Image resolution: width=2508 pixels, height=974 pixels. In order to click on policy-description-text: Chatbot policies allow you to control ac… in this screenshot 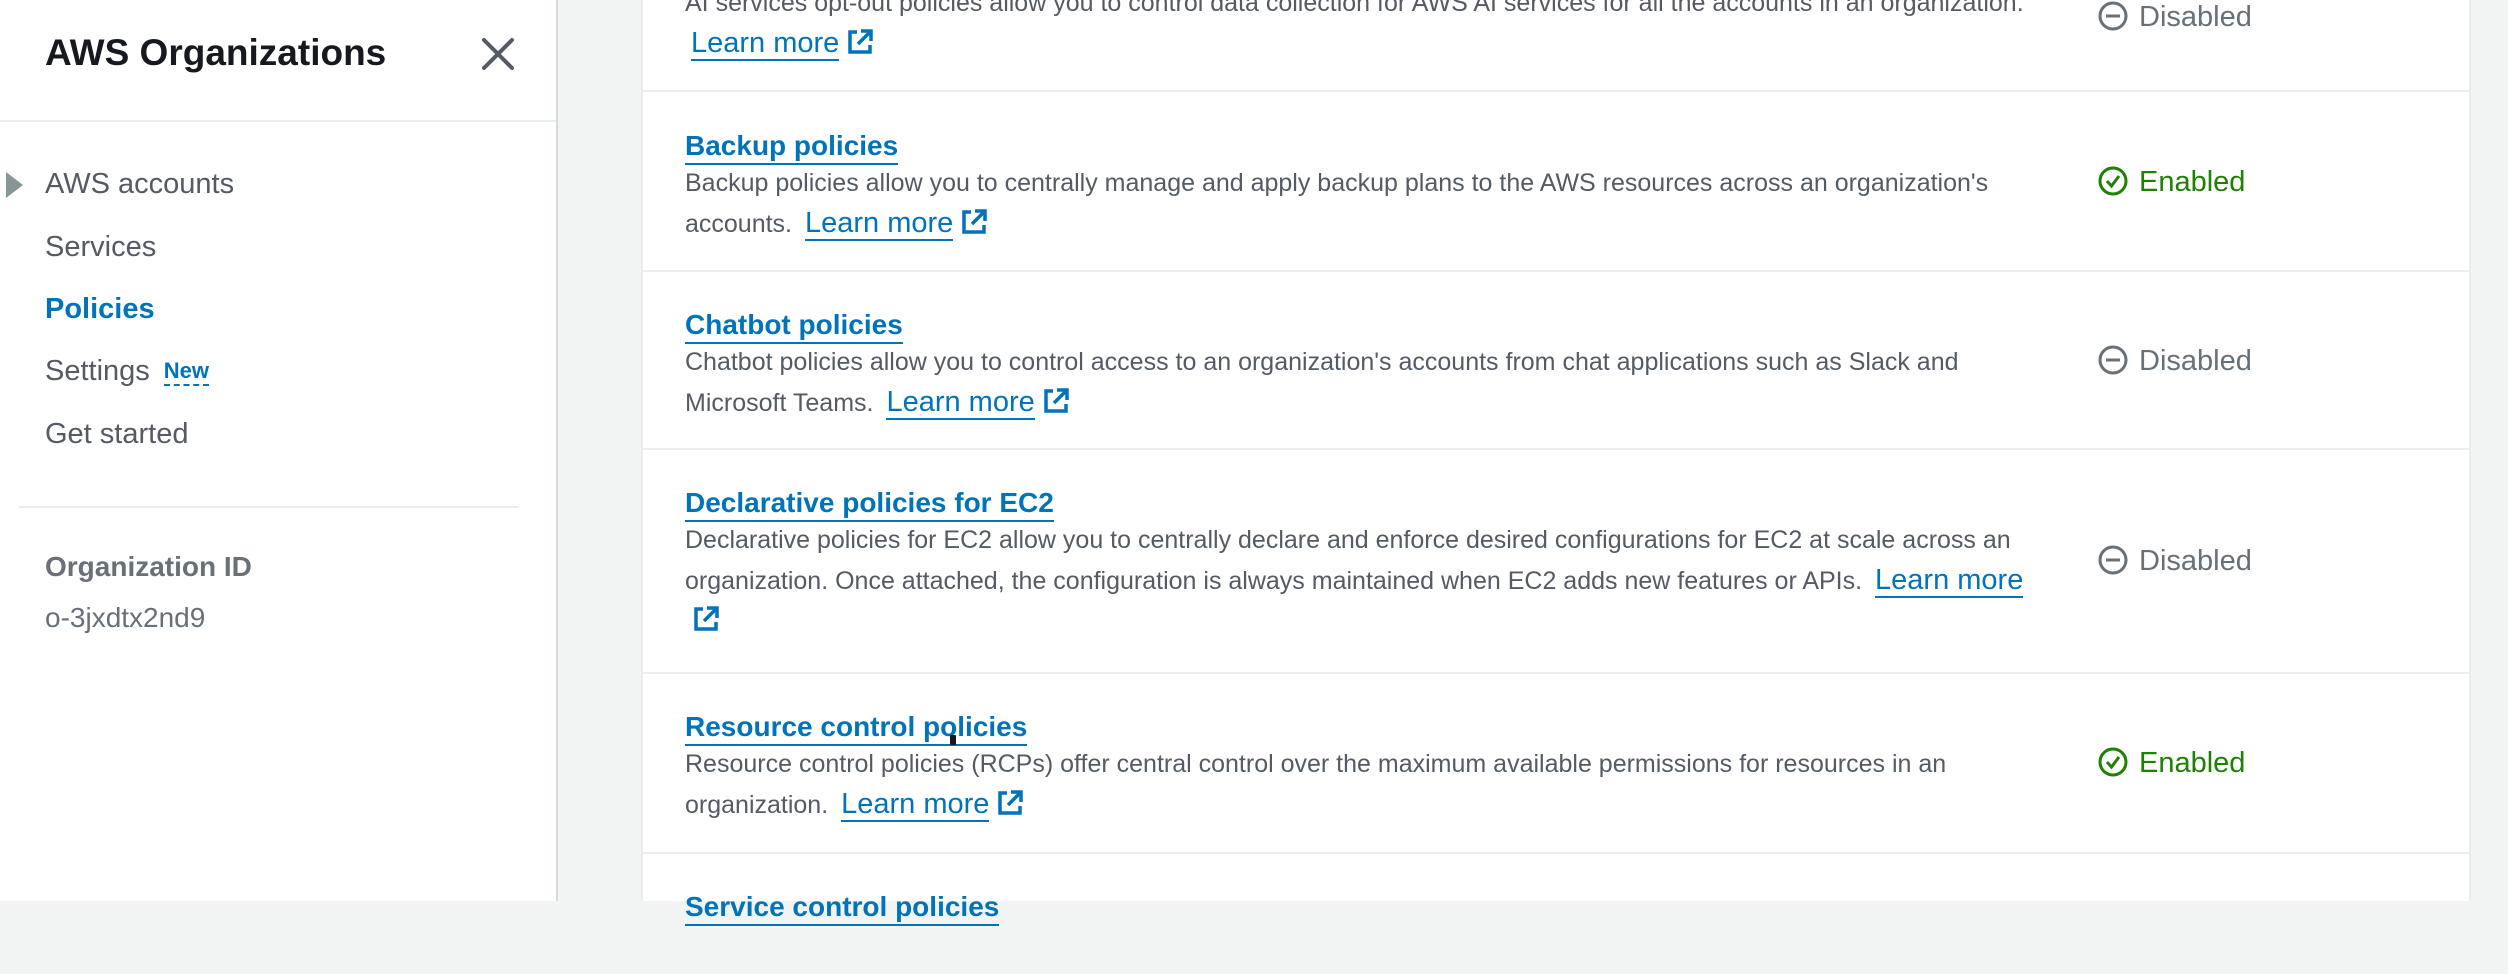, I will do `click(1322, 382)`.